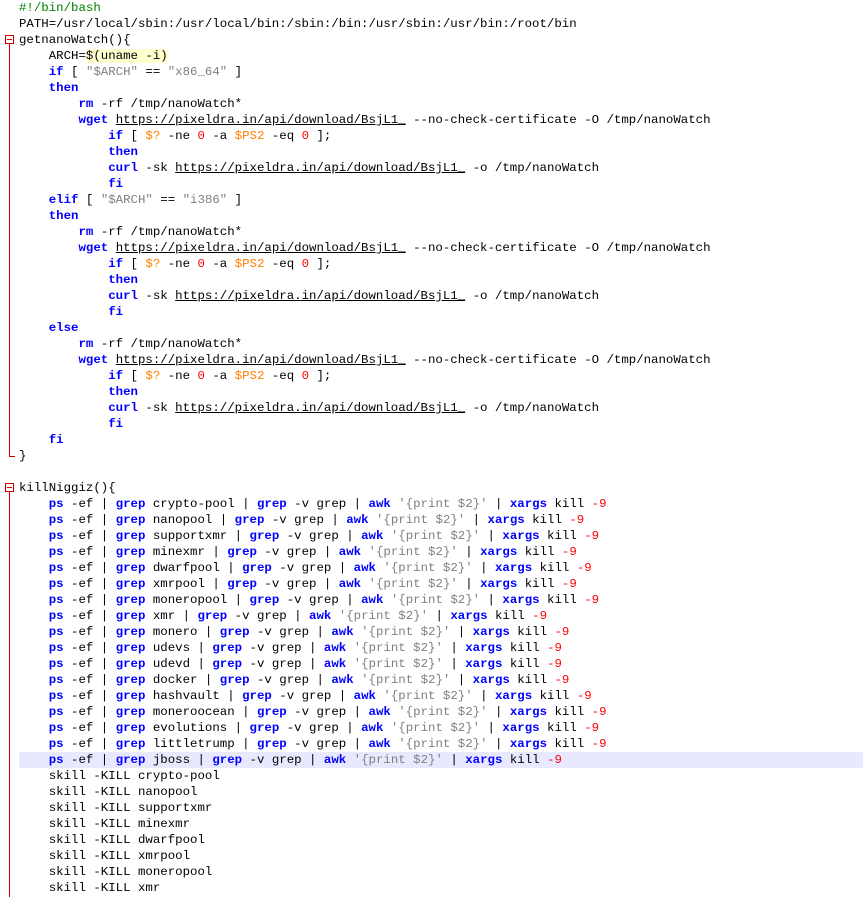  Describe the element at coordinates (93, 360) in the screenshot. I see `token-cmd: wget` at that location.